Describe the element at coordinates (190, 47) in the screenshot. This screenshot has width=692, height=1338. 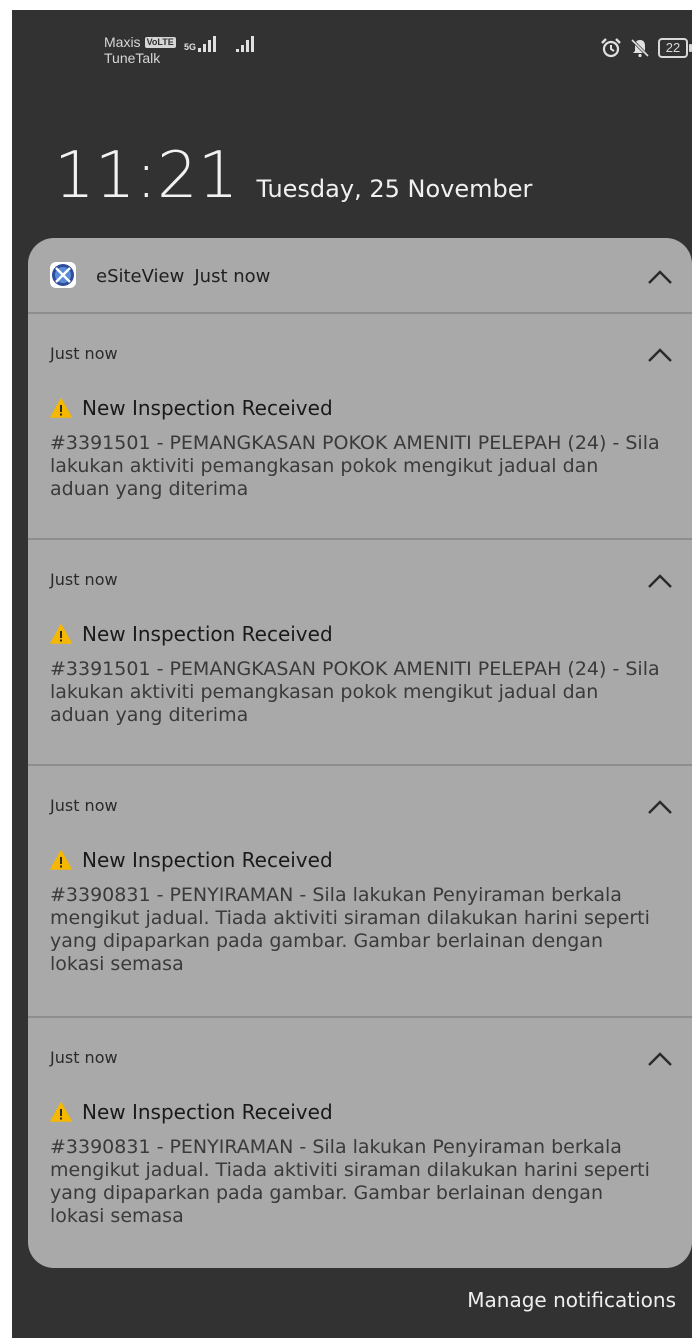
I see `network-type-label: 5G` at that location.